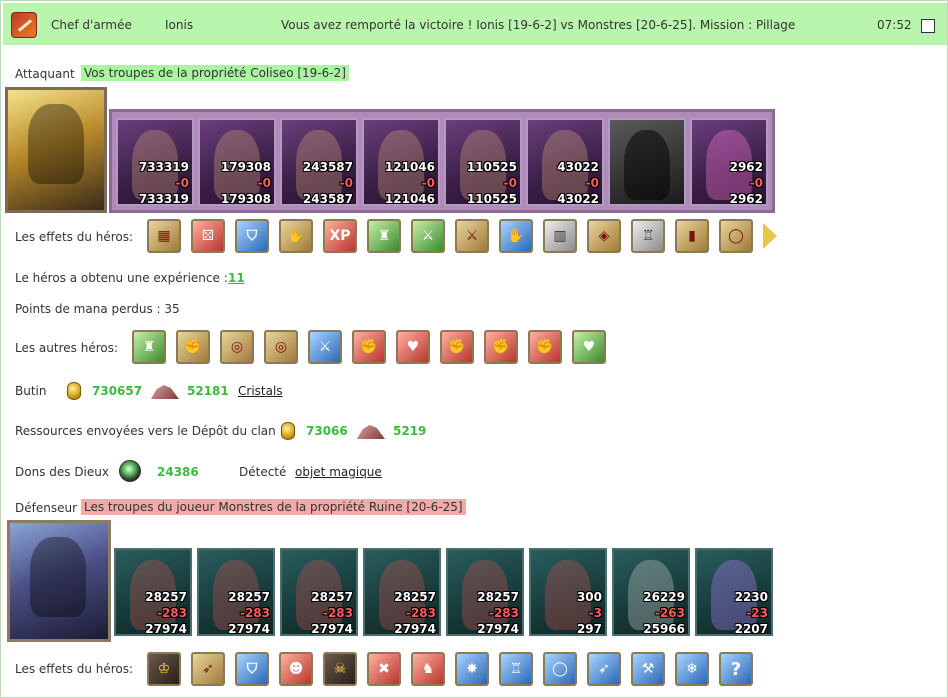  I want to click on dice-icon: ⚄, so click(208, 236).